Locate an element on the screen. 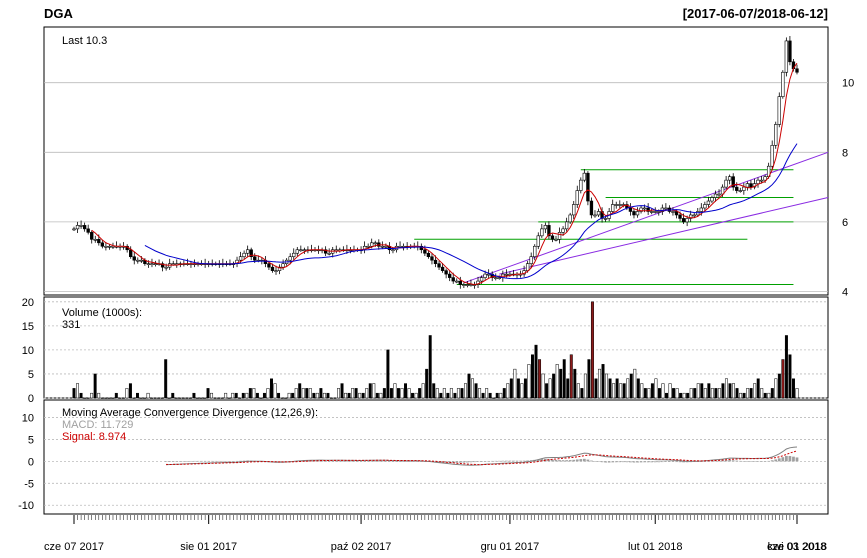 This screenshot has width=867, height=558. macd-tick-label: 0 is located at coordinates (31, 462).